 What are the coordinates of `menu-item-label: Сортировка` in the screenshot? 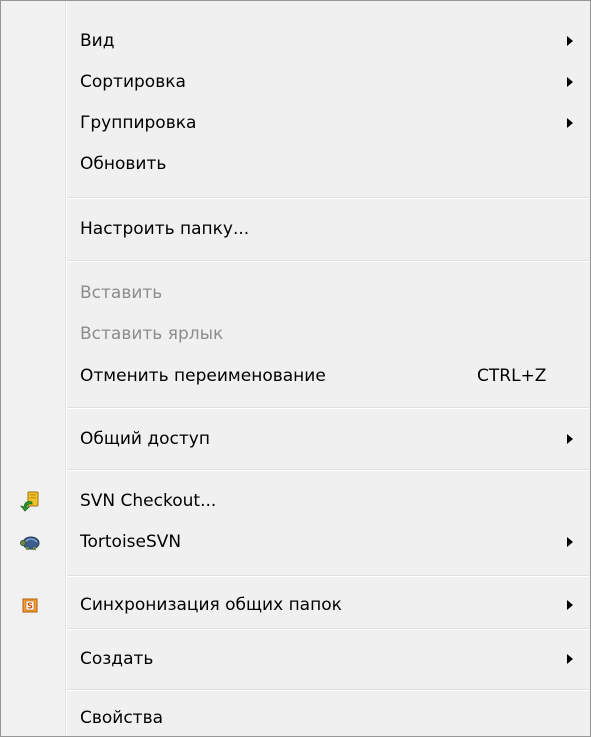 It's located at (133, 82).